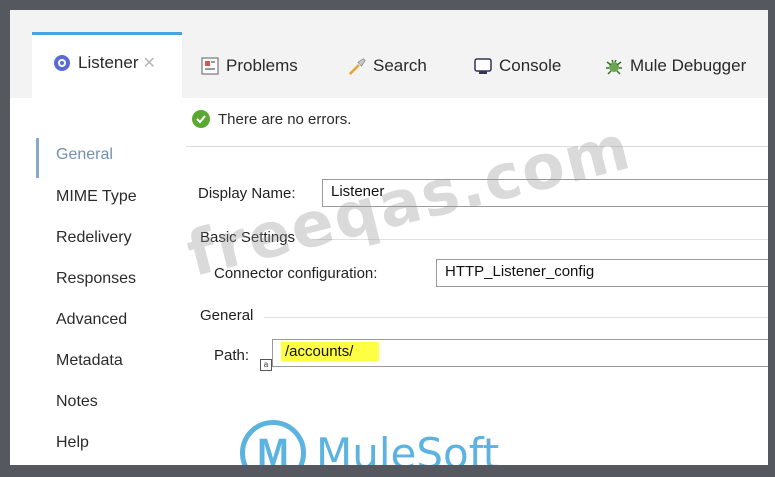  I want to click on tab-console-label: Console, so click(530, 65).